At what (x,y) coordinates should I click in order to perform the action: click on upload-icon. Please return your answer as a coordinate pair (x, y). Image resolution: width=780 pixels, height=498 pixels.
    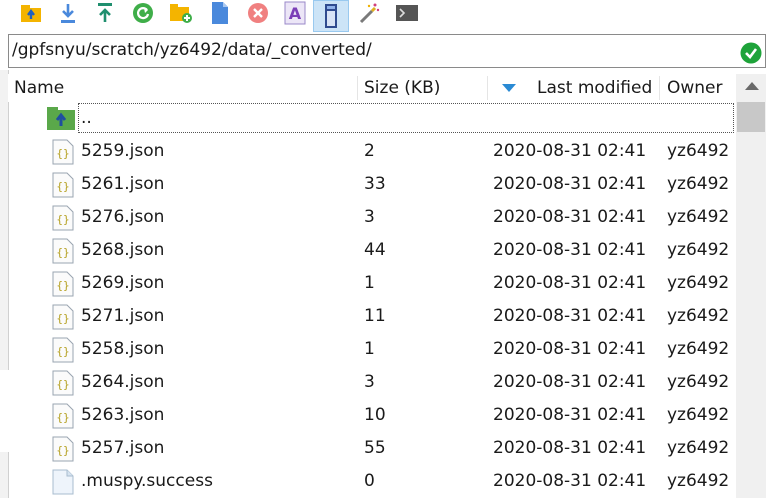
    Looking at the image, I should click on (105, 12).